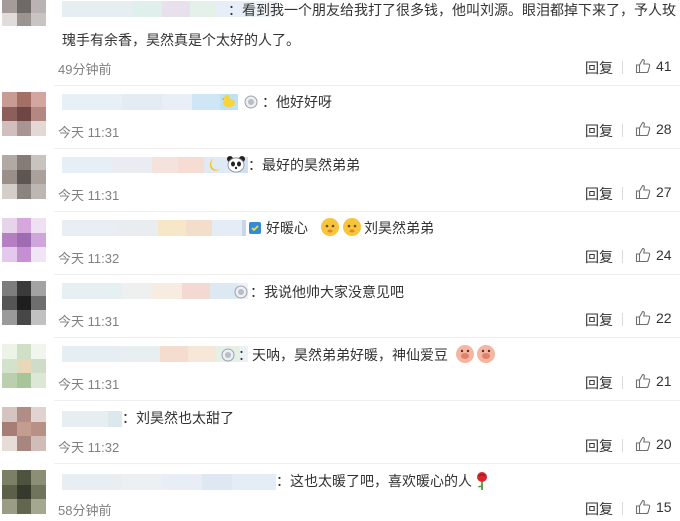  Describe the element at coordinates (664, 129) in the screenshot. I see `like-count: 28` at that location.